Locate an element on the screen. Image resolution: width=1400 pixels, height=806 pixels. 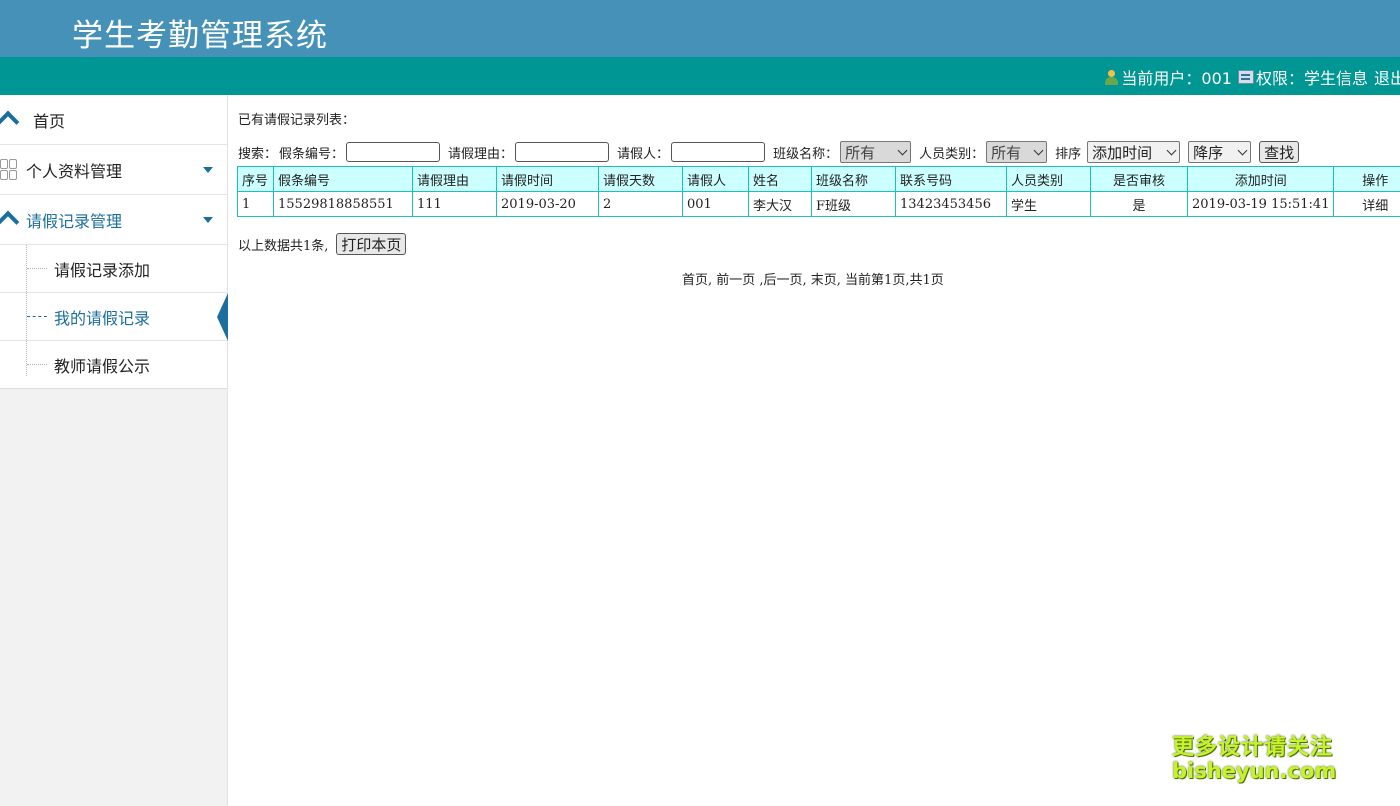
record-count-text: 以上数据共1条, is located at coordinates (283, 246).